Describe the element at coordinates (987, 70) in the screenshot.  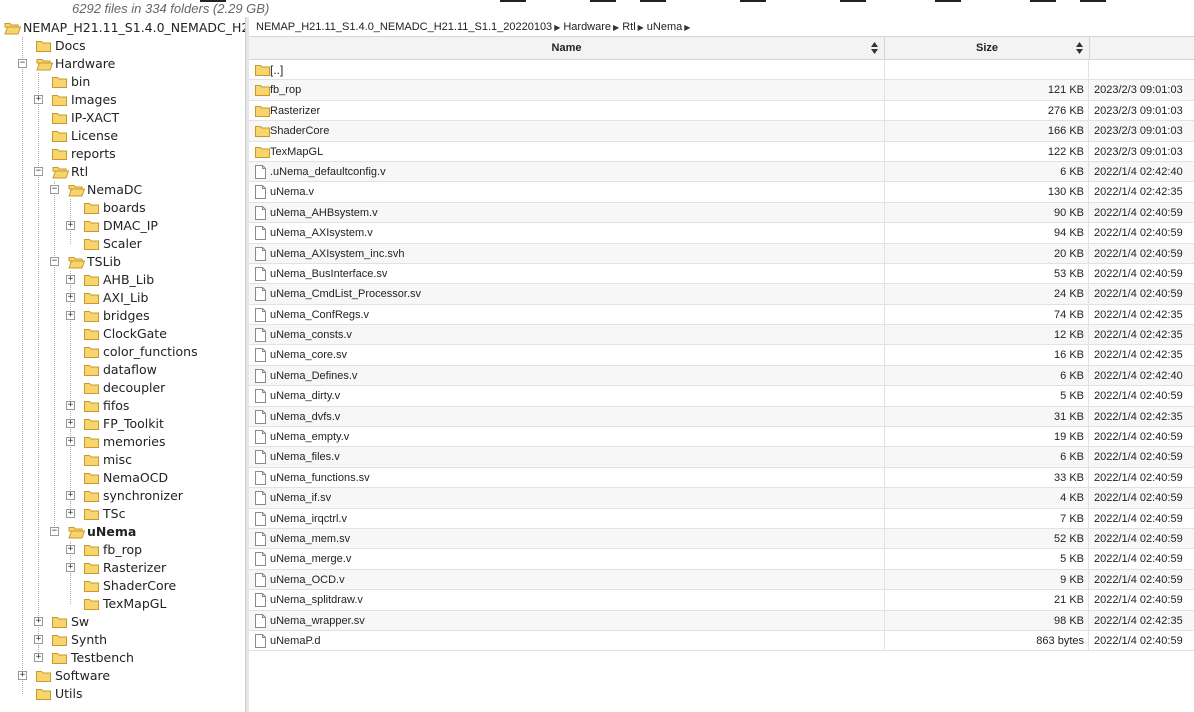
I see `size-cell` at that location.